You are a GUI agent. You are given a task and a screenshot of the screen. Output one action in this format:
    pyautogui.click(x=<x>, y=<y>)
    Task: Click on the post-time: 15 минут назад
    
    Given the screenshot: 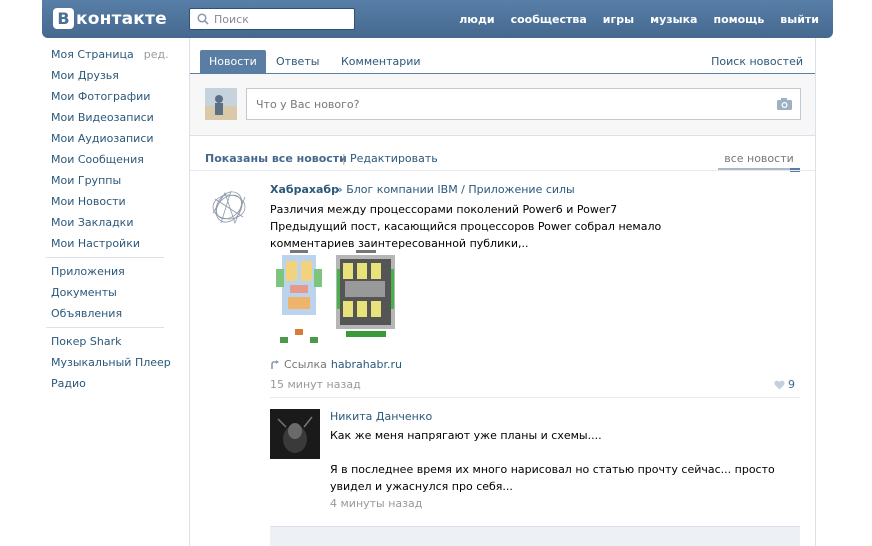 What is the action you would take?
    pyautogui.click(x=315, y=384)
    